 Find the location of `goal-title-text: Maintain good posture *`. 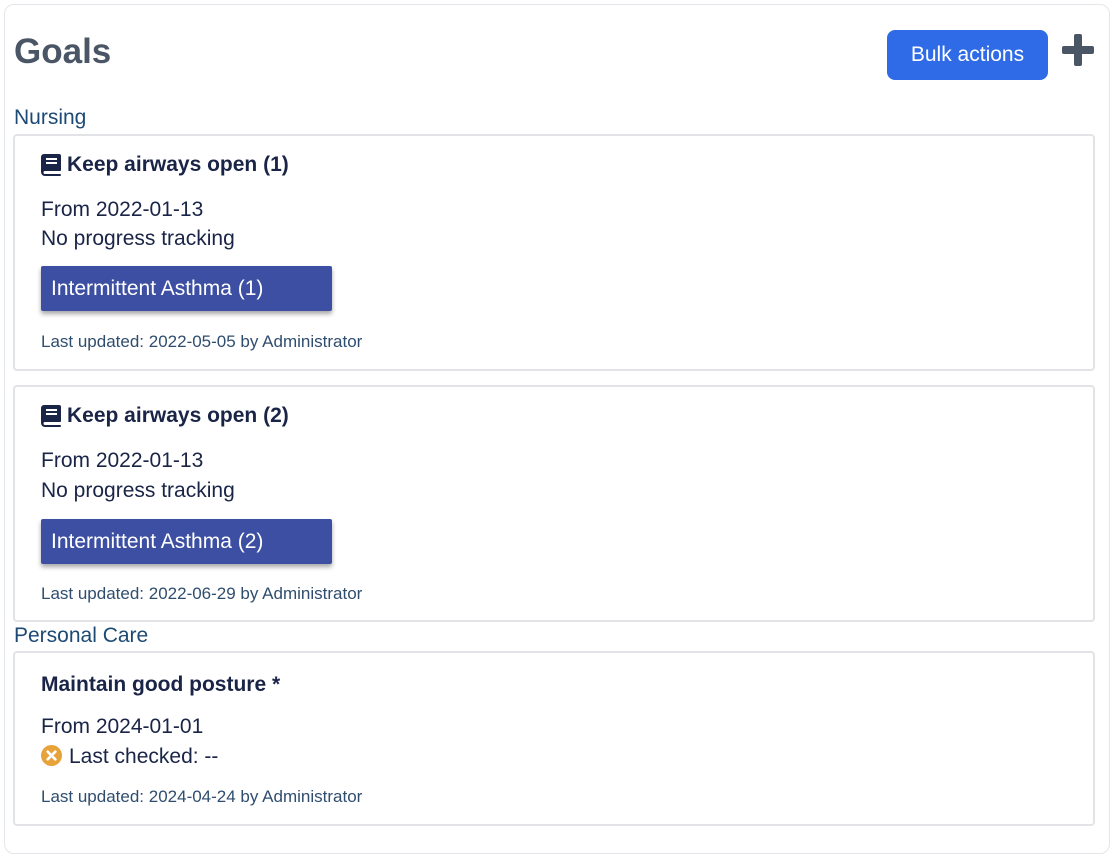

goal-title-text: Maintain good posture * is located at coordinates (161, 684).